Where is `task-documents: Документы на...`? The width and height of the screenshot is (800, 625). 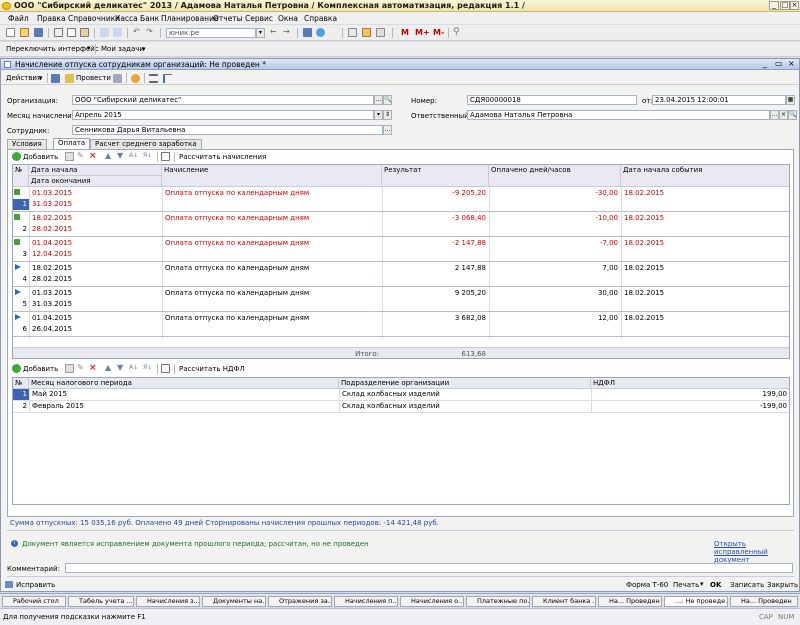
task-documents: Документы на... is located at coordinates (234, 601).